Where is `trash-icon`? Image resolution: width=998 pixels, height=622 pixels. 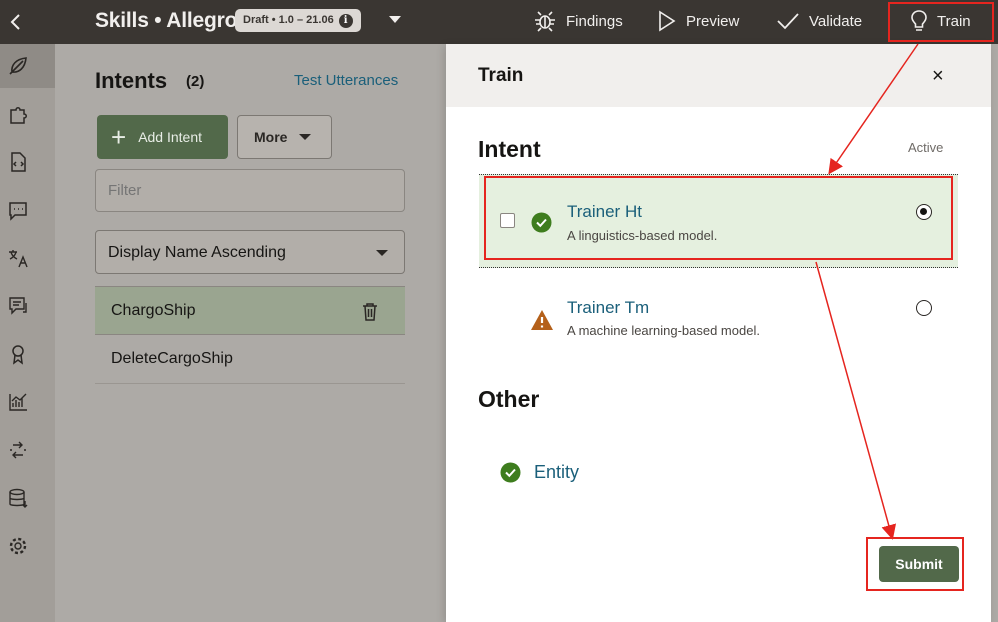 trash-icon is located at coordinates (370, 311).